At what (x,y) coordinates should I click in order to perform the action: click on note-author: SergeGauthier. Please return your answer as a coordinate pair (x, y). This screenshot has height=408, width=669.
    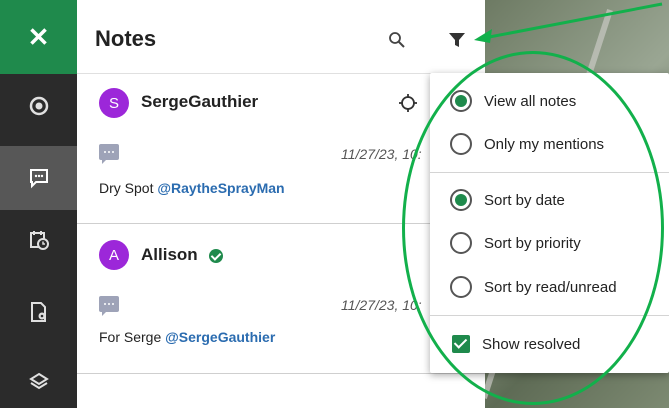
    Looking at the image, I should click on (200, 101).